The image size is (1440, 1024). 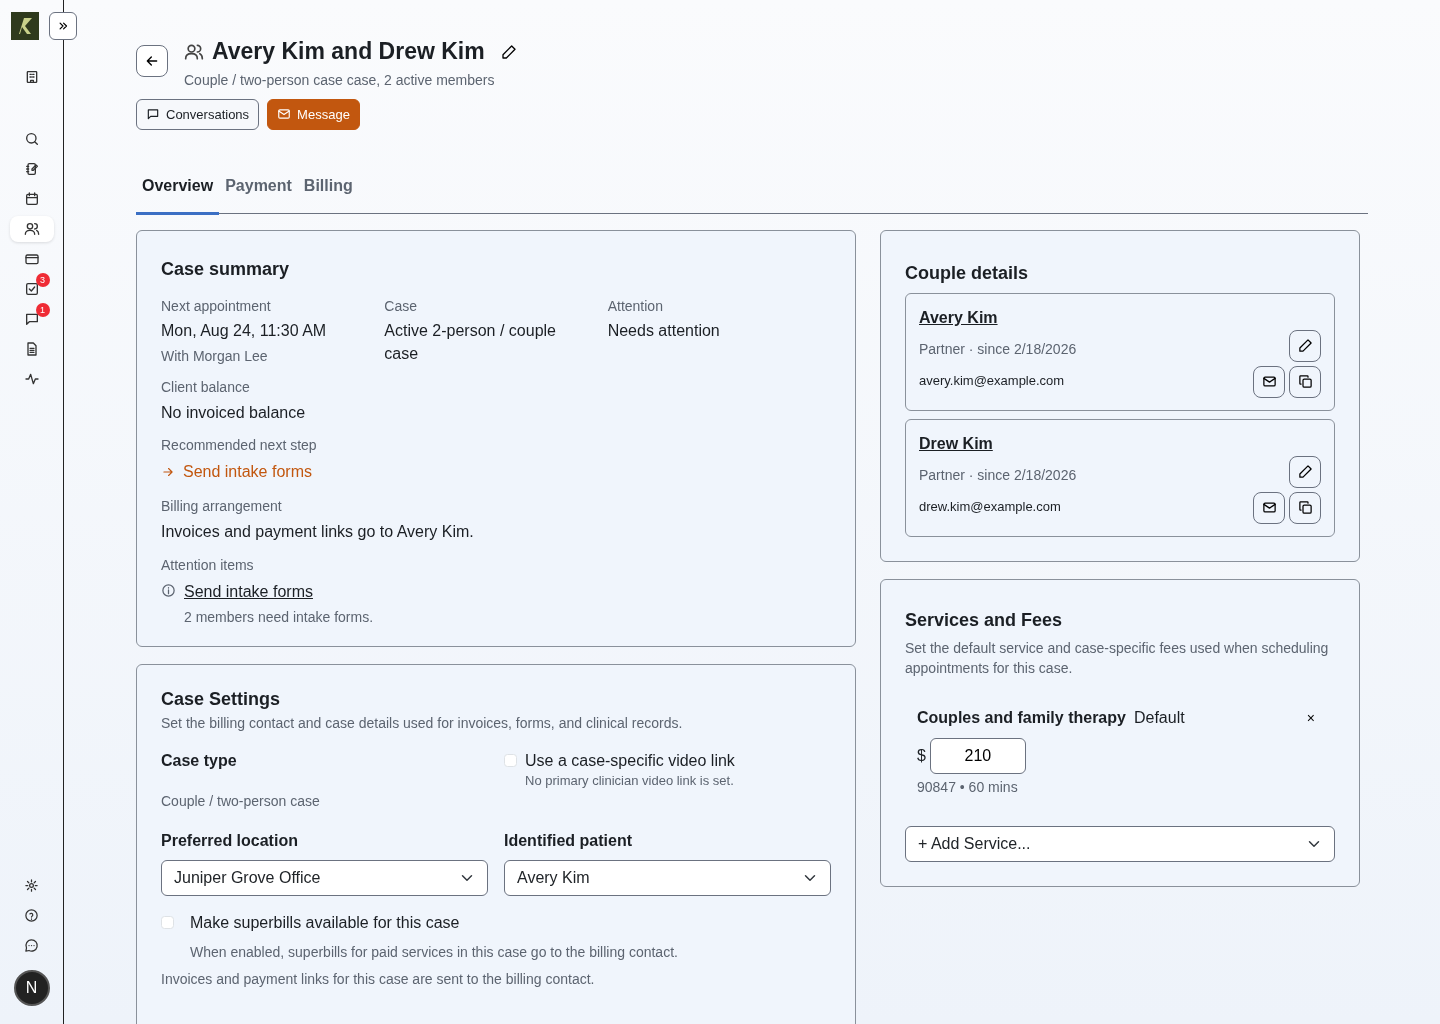 What do you see at coordinates (958, 317) in the screenshot?
I see `member-name-link: Avery Kim` at bounding box center [958, 317].